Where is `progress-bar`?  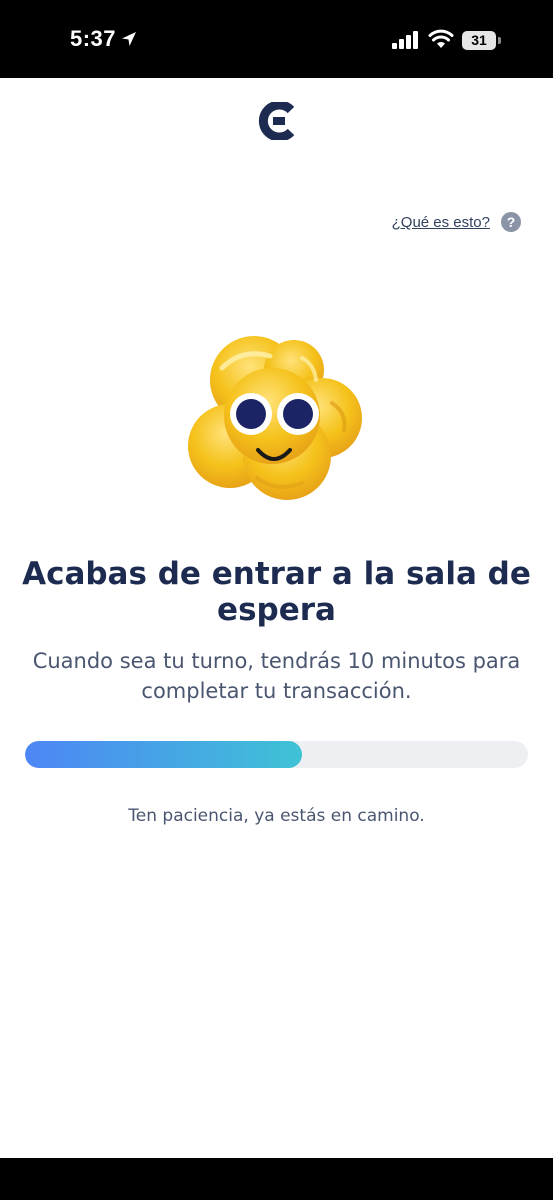
progress-bar is located at coordinates (276, 754).